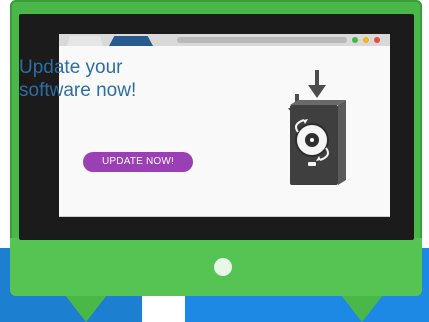 Image resolution: width=429 pixels, height=322 pixels. Describe the element at coordinates (85, 41) in the screenshot. I see `browser-tab-inactive` at that location.